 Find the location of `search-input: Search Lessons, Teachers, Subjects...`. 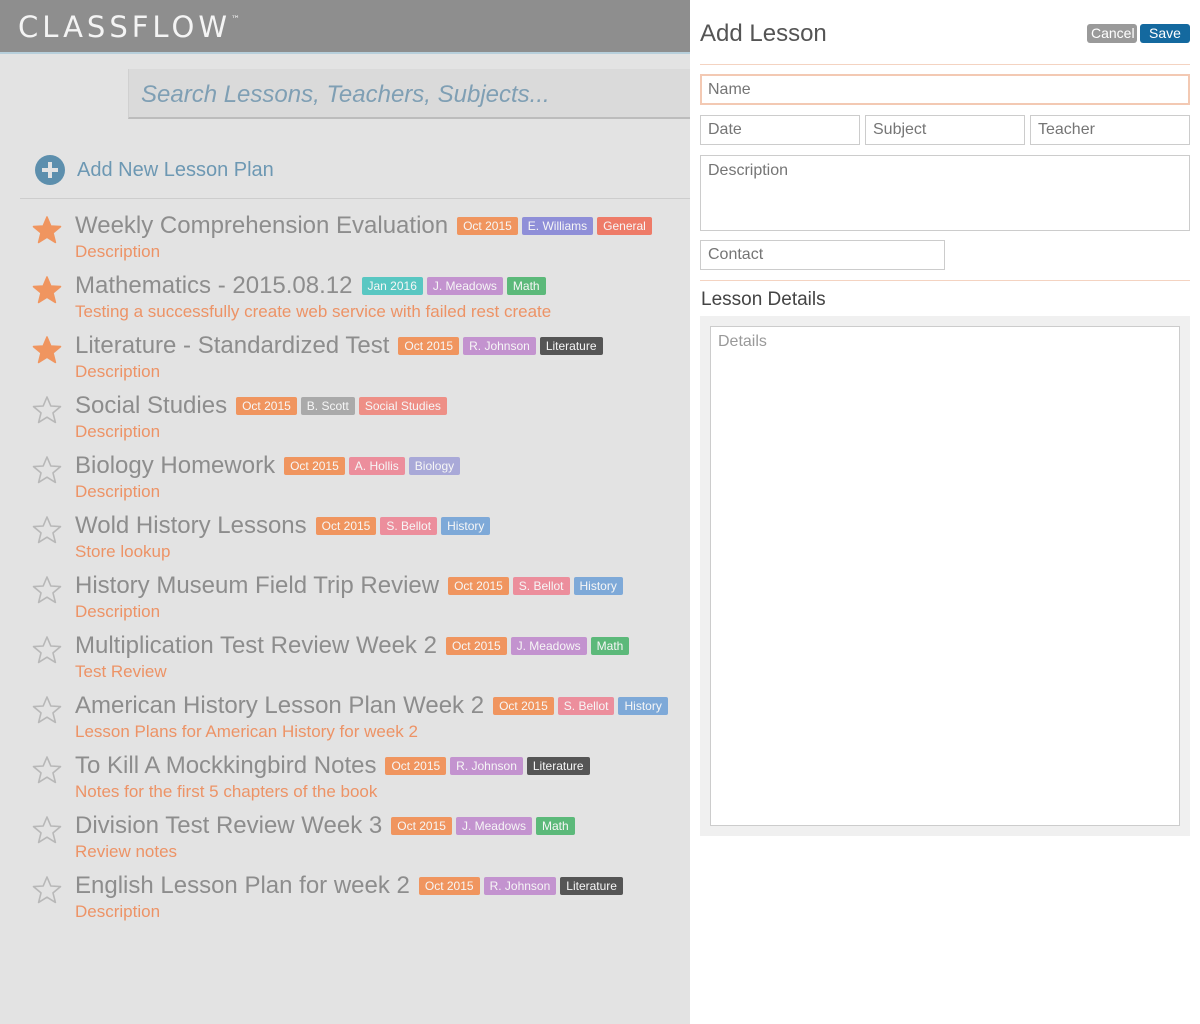

search-input: Search Lessons, Teachers, Subjects... is located at coordinates (345, 95).